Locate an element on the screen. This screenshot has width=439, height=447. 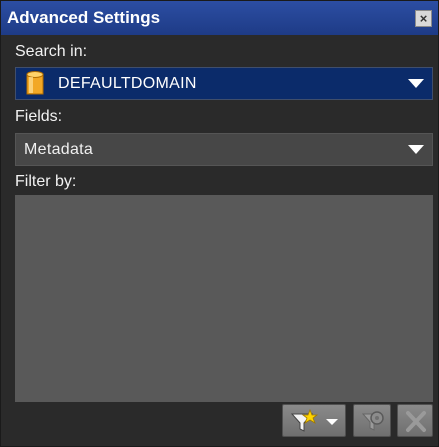
search-domain-select: DEFAULTDOMAIN is located at coordinates (224, 83).